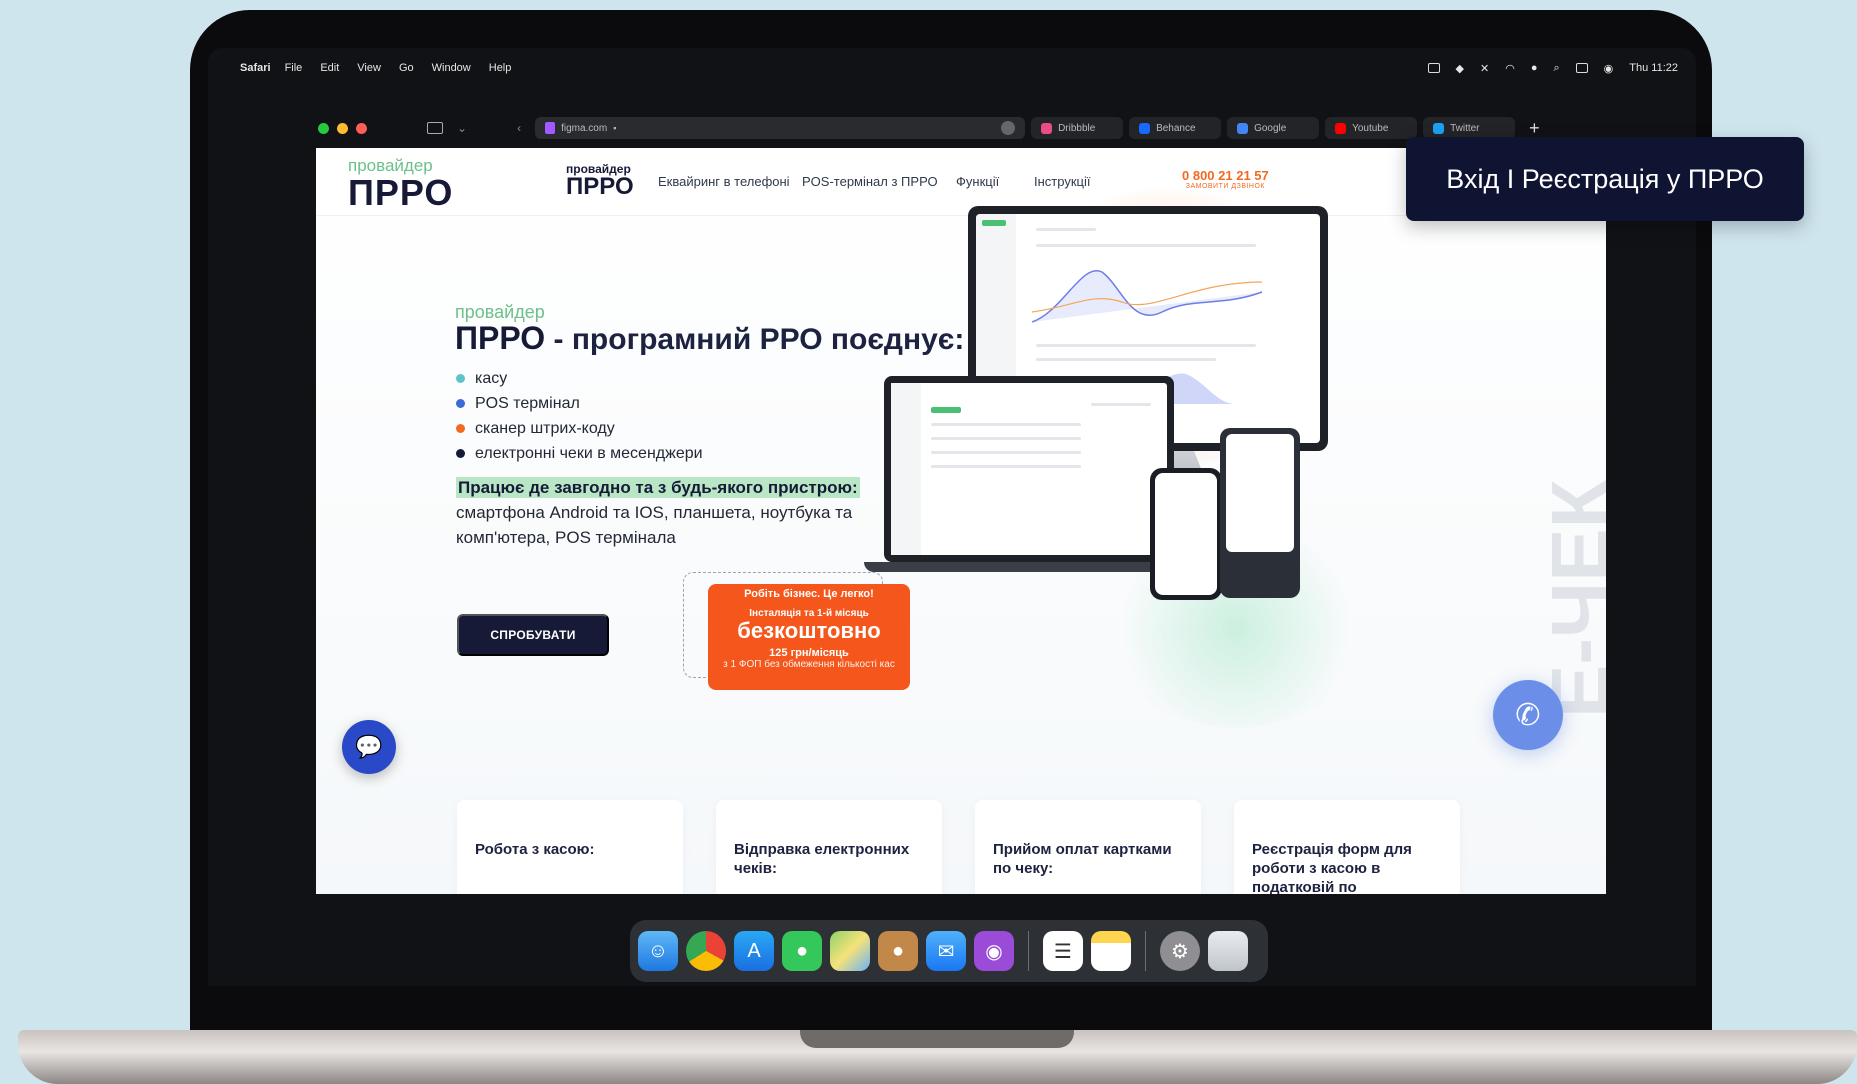 This screenshot has width=1857, height=1084. Describe the element at coordinates (1510, 68) in the screenshot. I see `wifi-icon: ◠` at that location.